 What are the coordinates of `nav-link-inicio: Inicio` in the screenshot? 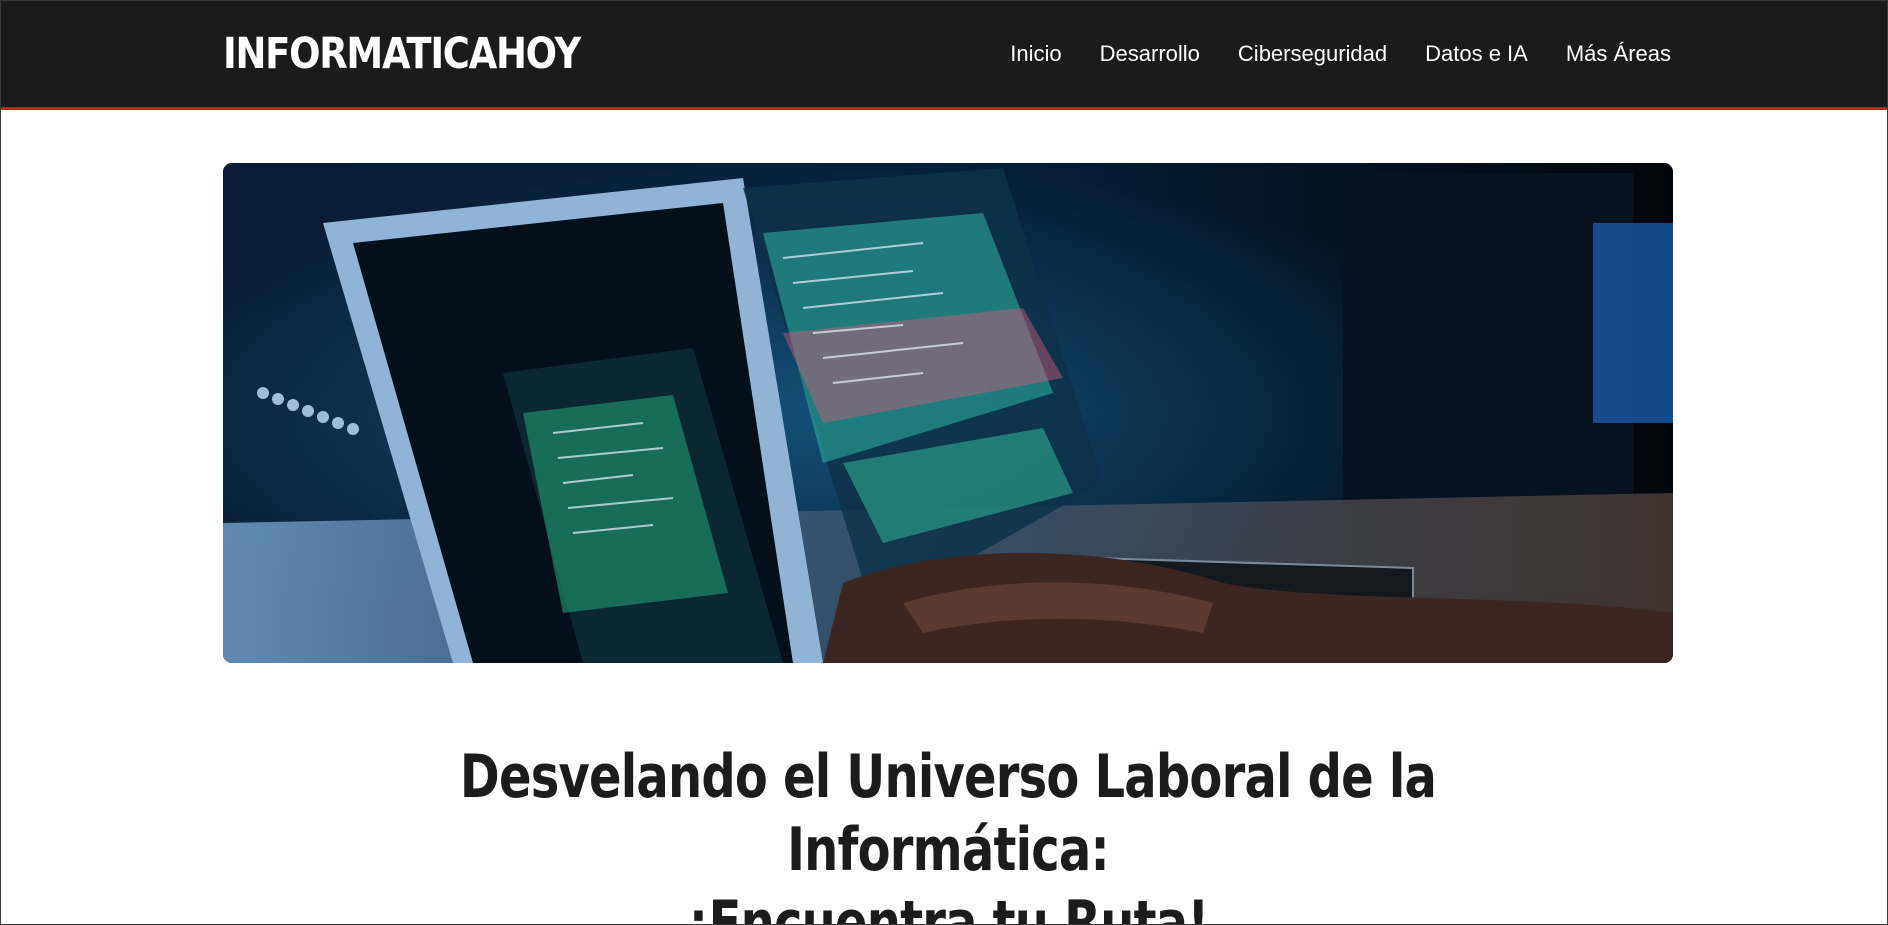 It's located at (1035, 53).